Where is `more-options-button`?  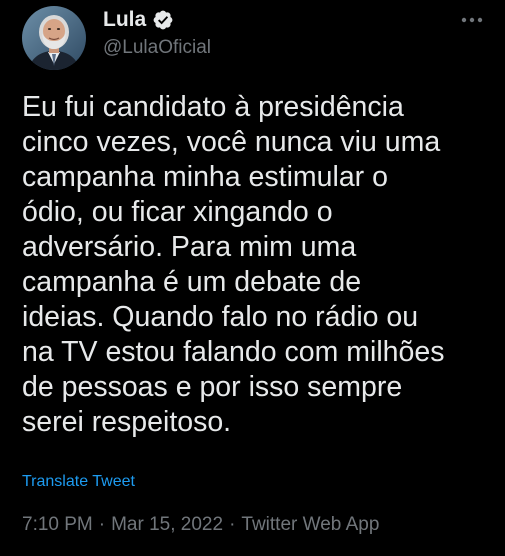 more-options-button is located at coordinates (472, 20).